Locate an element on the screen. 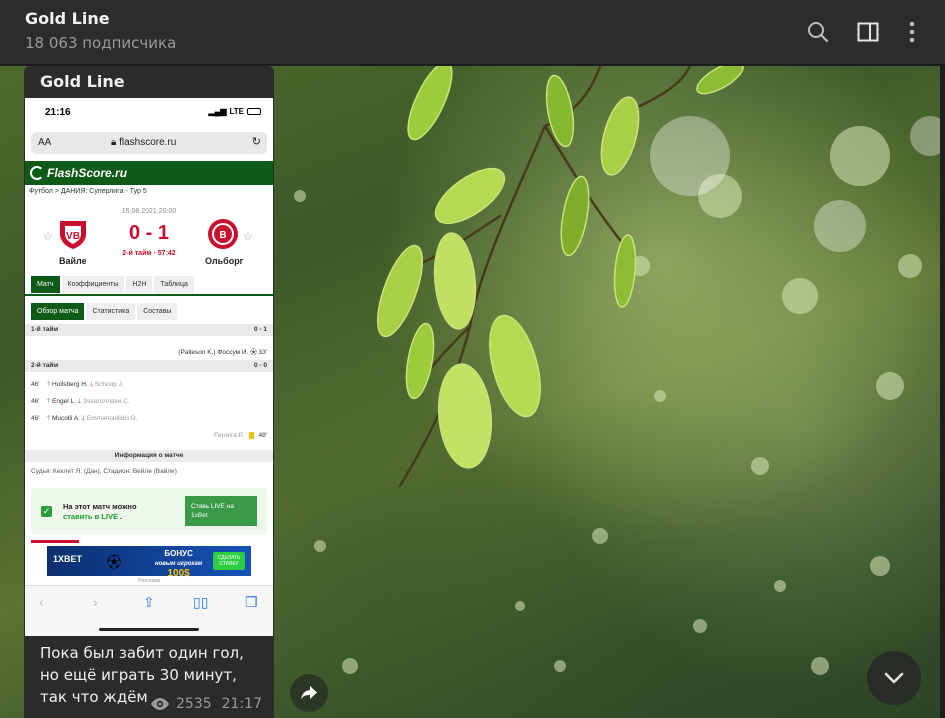  browser-toolbar: ‹ › ⇪ ▯▯ ❐ is located at coordinates (149, 610).